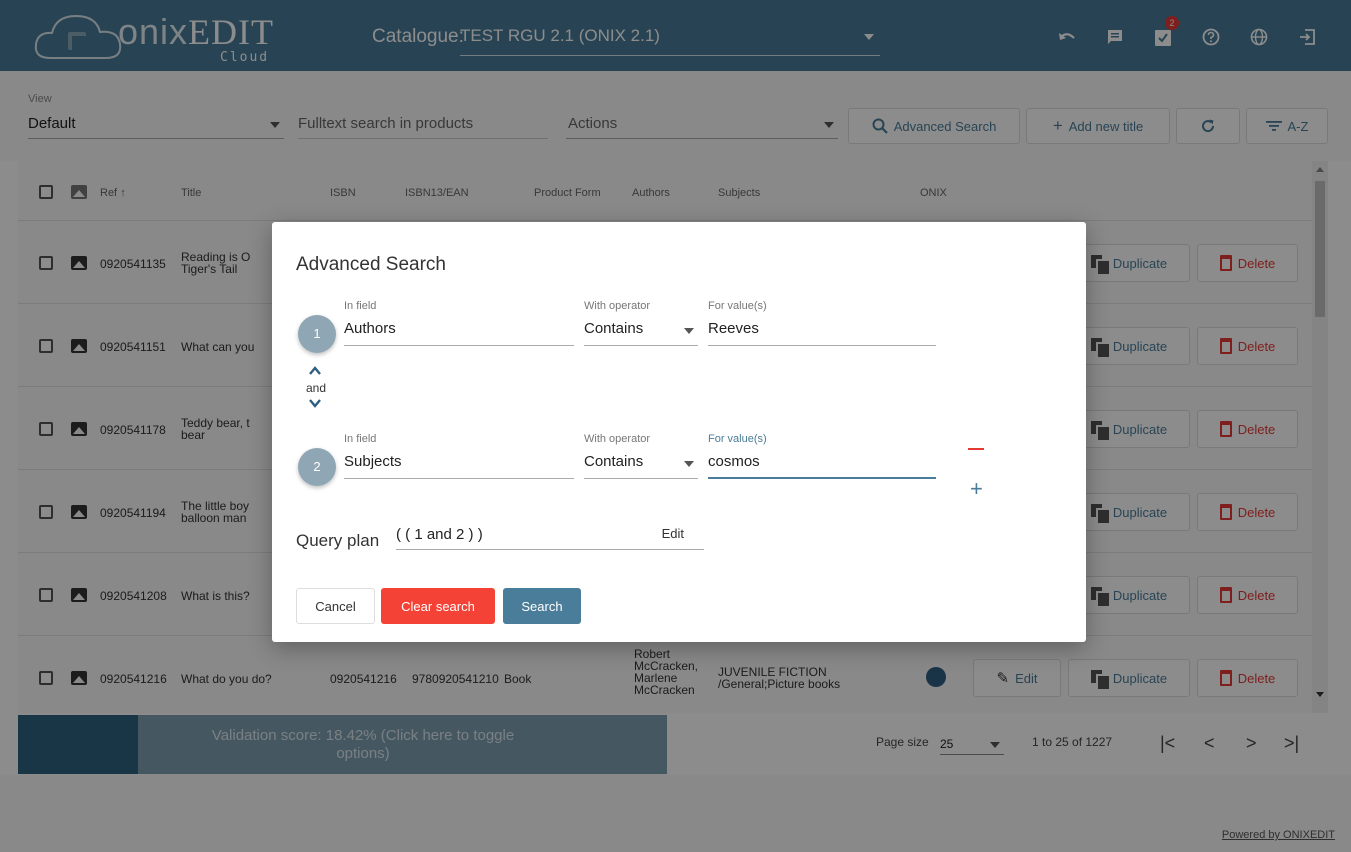  Describe the element at coordinates (370, 328) in the screenshot. I see `criterion-1-field-value: Authors` at that location.